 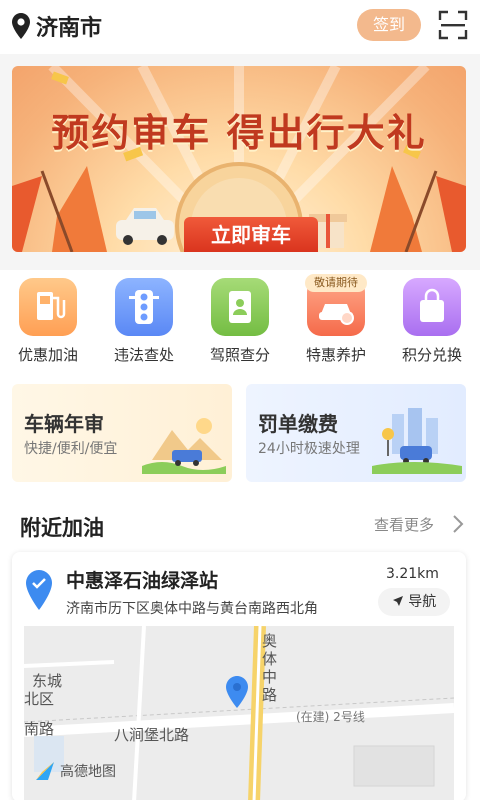 What do you see at coordinates (336, 305) in the screenshot?
I see `car-wash-icon: 敬请期待` at bounding box center [336, 305].